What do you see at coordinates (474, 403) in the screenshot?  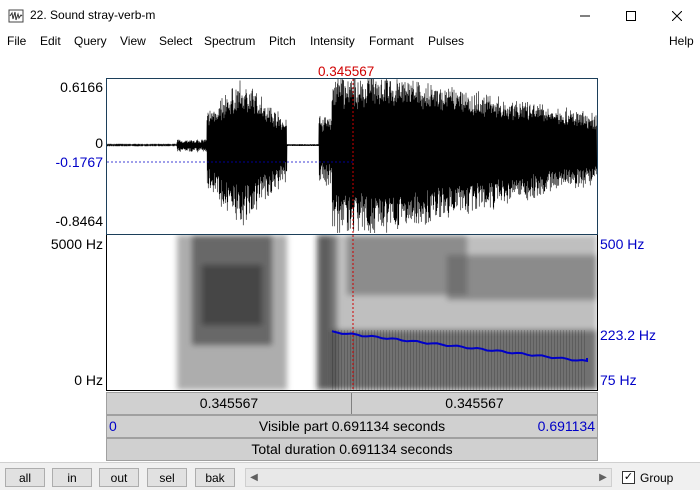 I see `right-segment-button: 0.345567` at bounding box center [474, 403].